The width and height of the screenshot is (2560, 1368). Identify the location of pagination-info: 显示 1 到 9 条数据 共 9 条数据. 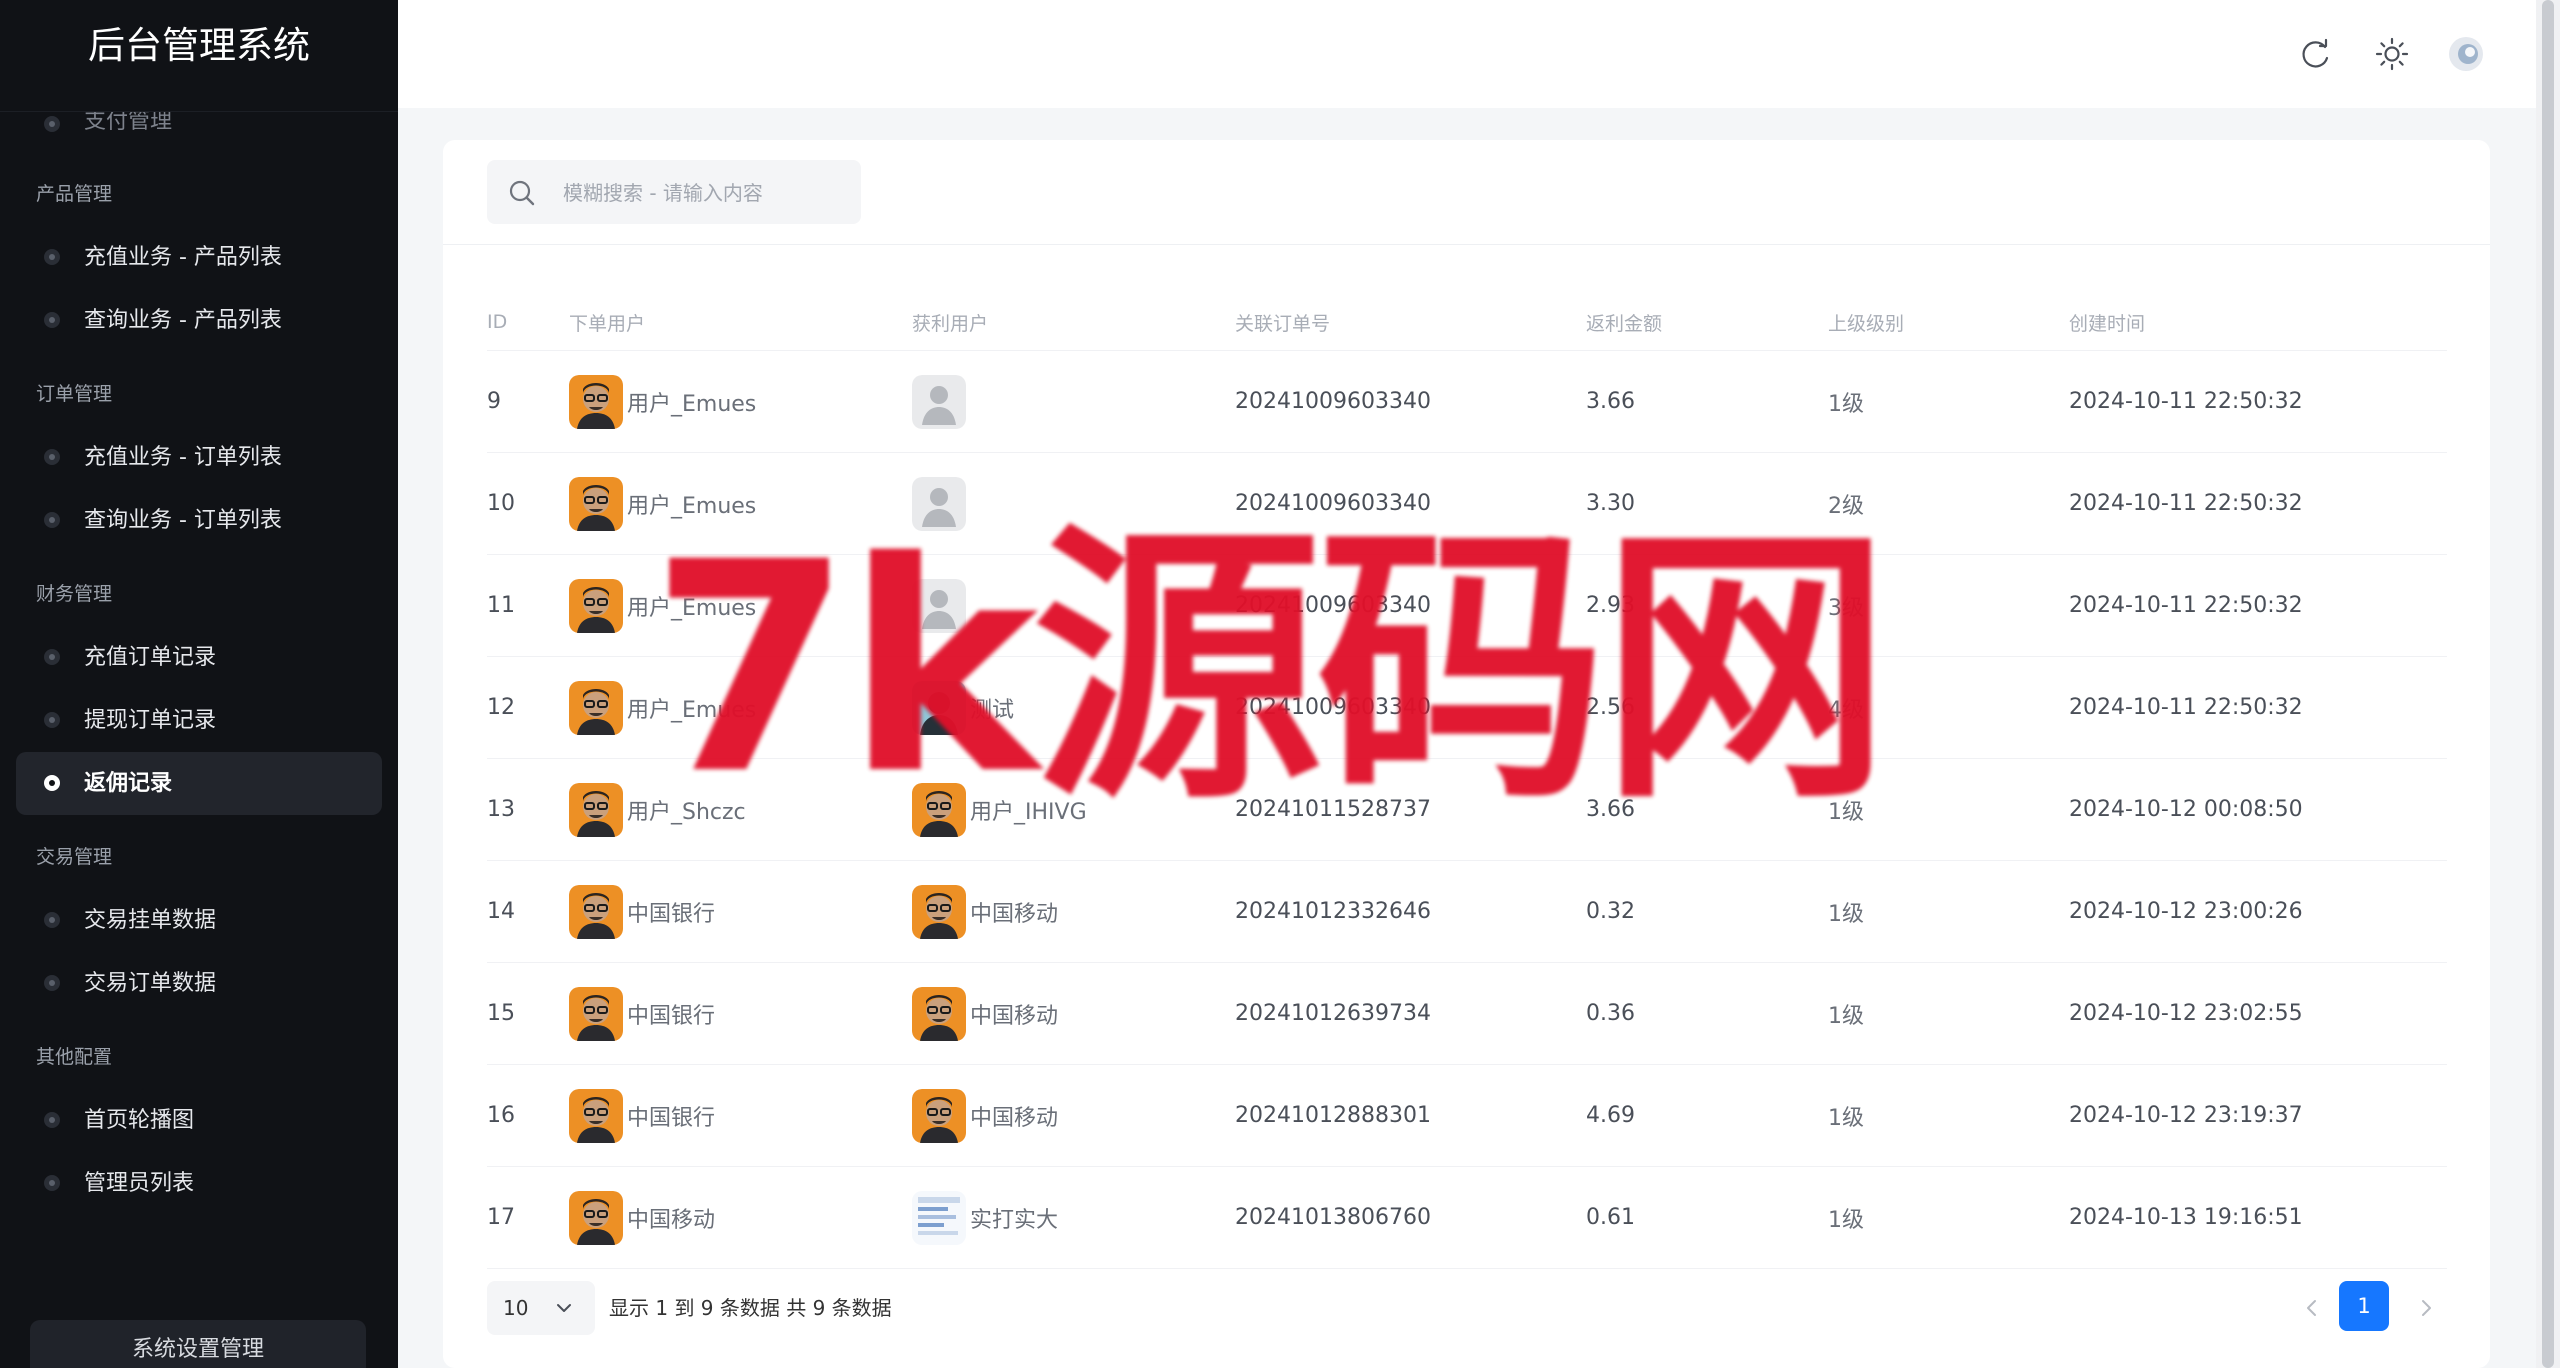
(750, 1308).